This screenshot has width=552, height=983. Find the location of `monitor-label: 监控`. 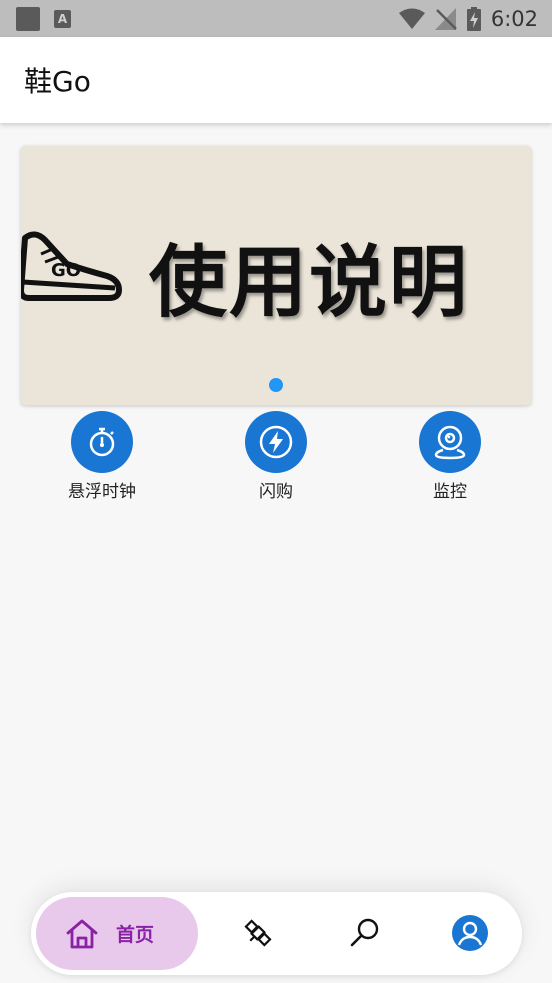

monitor-label: 监控 is located at coordinates (450, 492).